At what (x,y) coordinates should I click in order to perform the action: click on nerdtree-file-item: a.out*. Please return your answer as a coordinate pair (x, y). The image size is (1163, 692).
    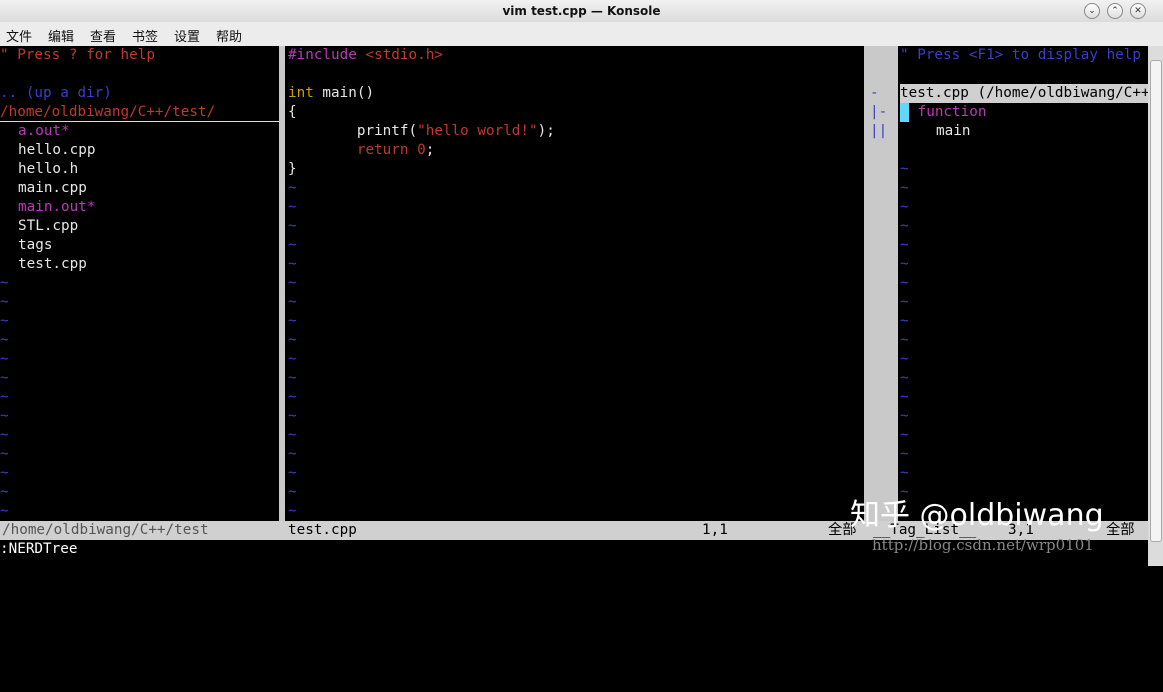
    Looking at the image, I should click on (139, 131).